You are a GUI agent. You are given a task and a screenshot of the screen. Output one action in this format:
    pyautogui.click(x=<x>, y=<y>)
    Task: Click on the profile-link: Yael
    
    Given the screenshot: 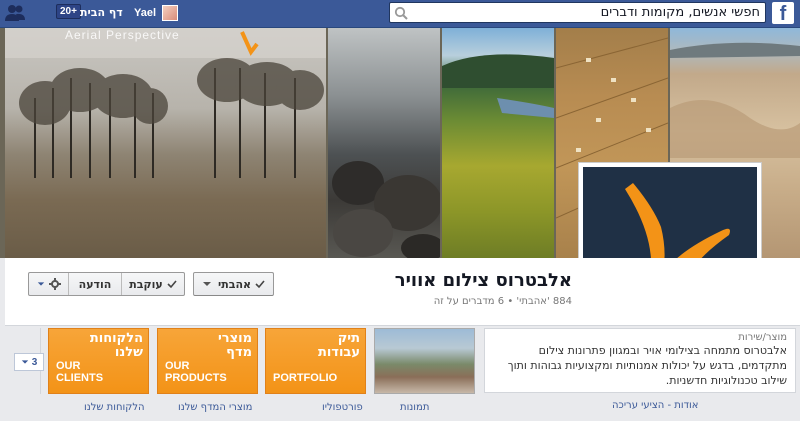 What is the action you would take?
    pyautogui.click(x=156, y=13)
    